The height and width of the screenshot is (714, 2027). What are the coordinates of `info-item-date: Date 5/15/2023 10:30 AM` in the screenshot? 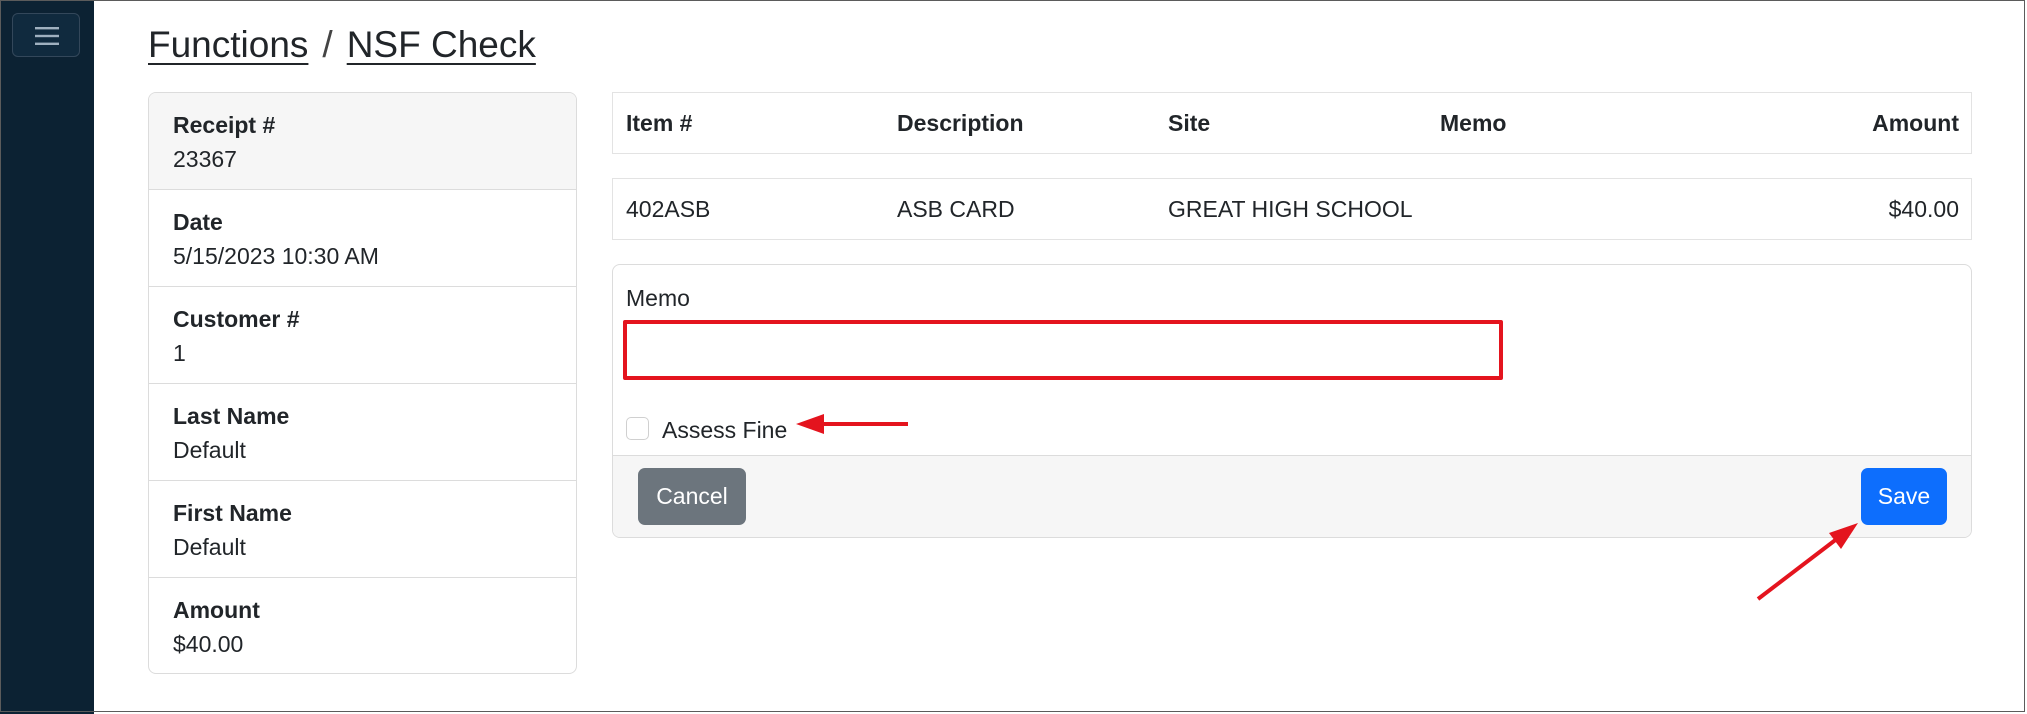 It's located at (362, 238).